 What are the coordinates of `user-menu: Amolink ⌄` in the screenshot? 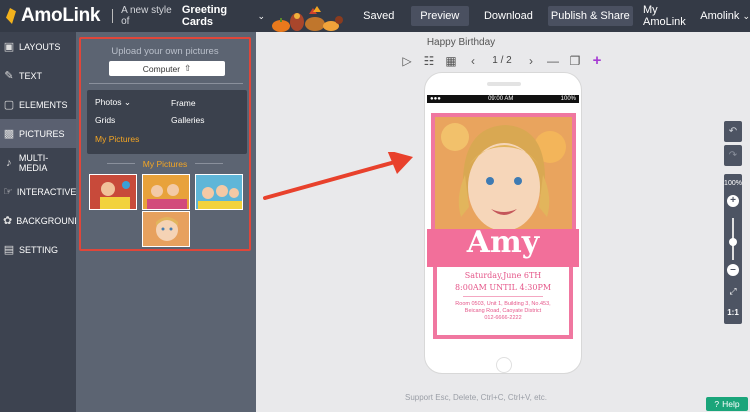 It's located at (725, 16).